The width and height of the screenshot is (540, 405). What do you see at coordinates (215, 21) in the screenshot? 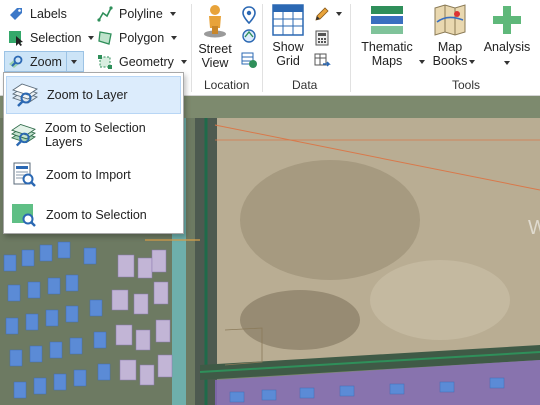
I see `street-view-icon` at bounding box center [215, 21].